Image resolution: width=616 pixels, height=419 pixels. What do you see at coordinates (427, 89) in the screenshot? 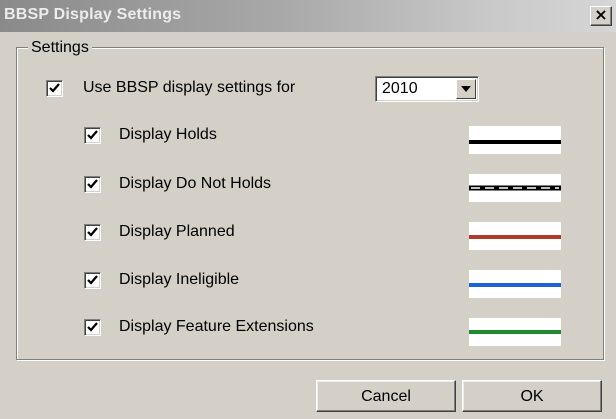
I see `year-select: 2010` at bounding box center [427, 89].